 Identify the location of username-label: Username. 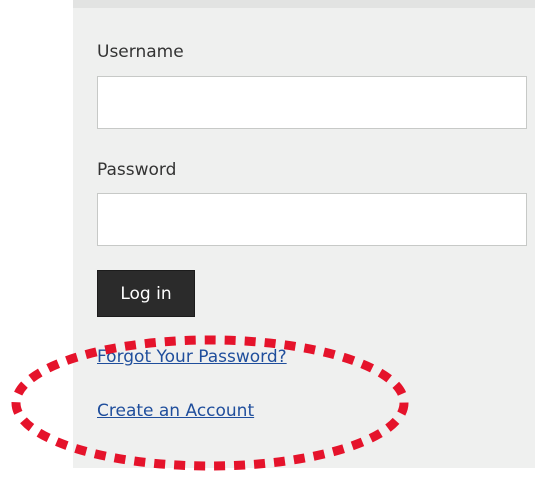
(140, 52).